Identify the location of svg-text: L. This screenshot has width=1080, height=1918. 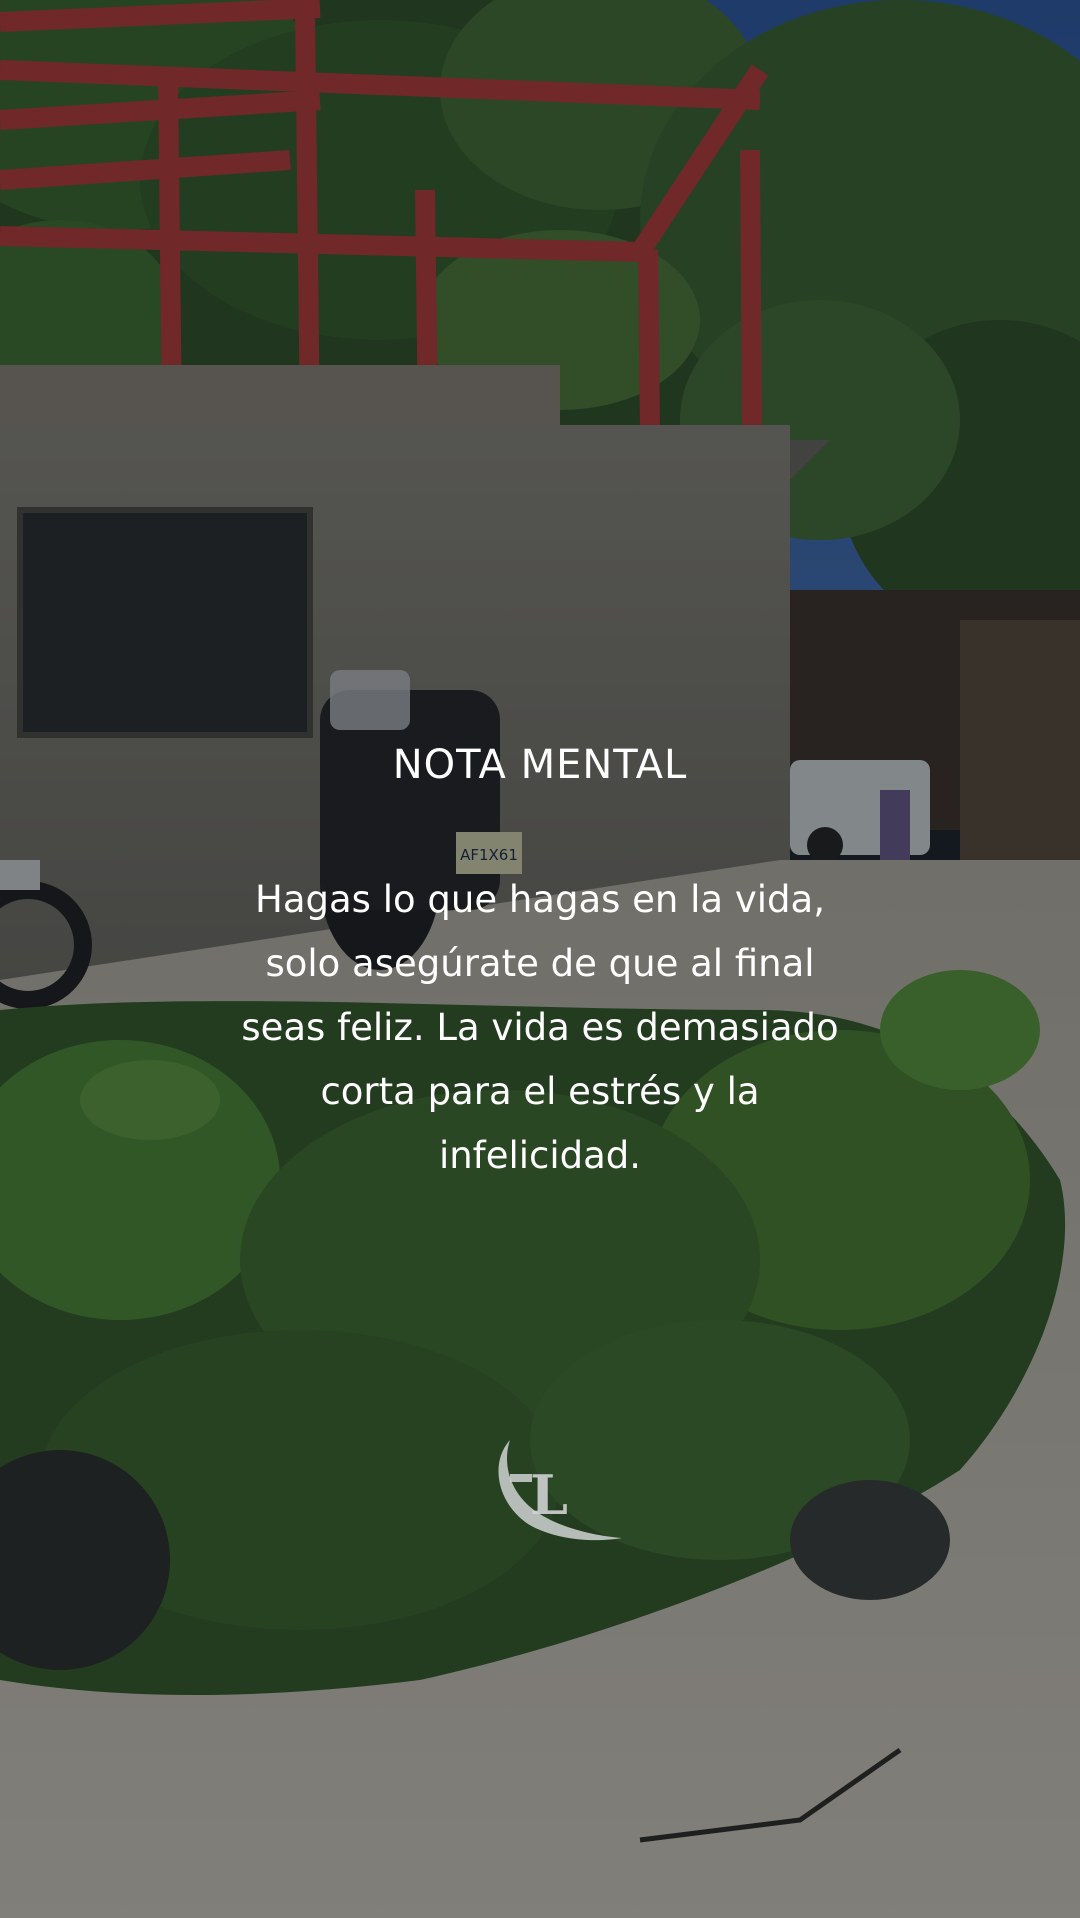
(549, 1495).